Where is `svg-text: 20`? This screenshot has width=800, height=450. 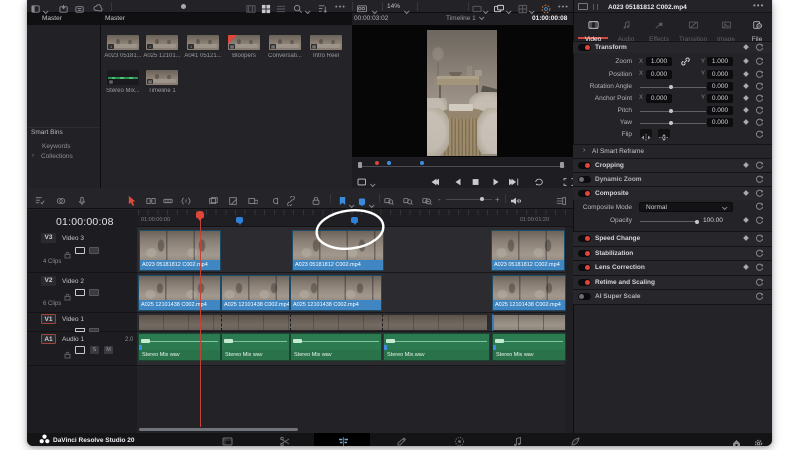
svg-text: 20 is located at coordinates (759, 26).